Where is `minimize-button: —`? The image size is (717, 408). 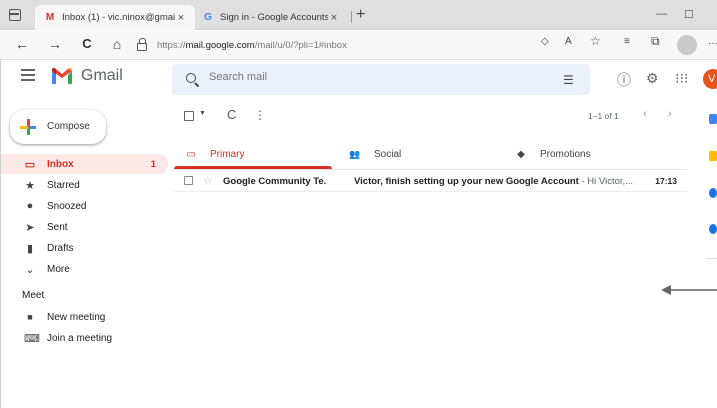 minimize-button: — is located at coordinates (661, 14).